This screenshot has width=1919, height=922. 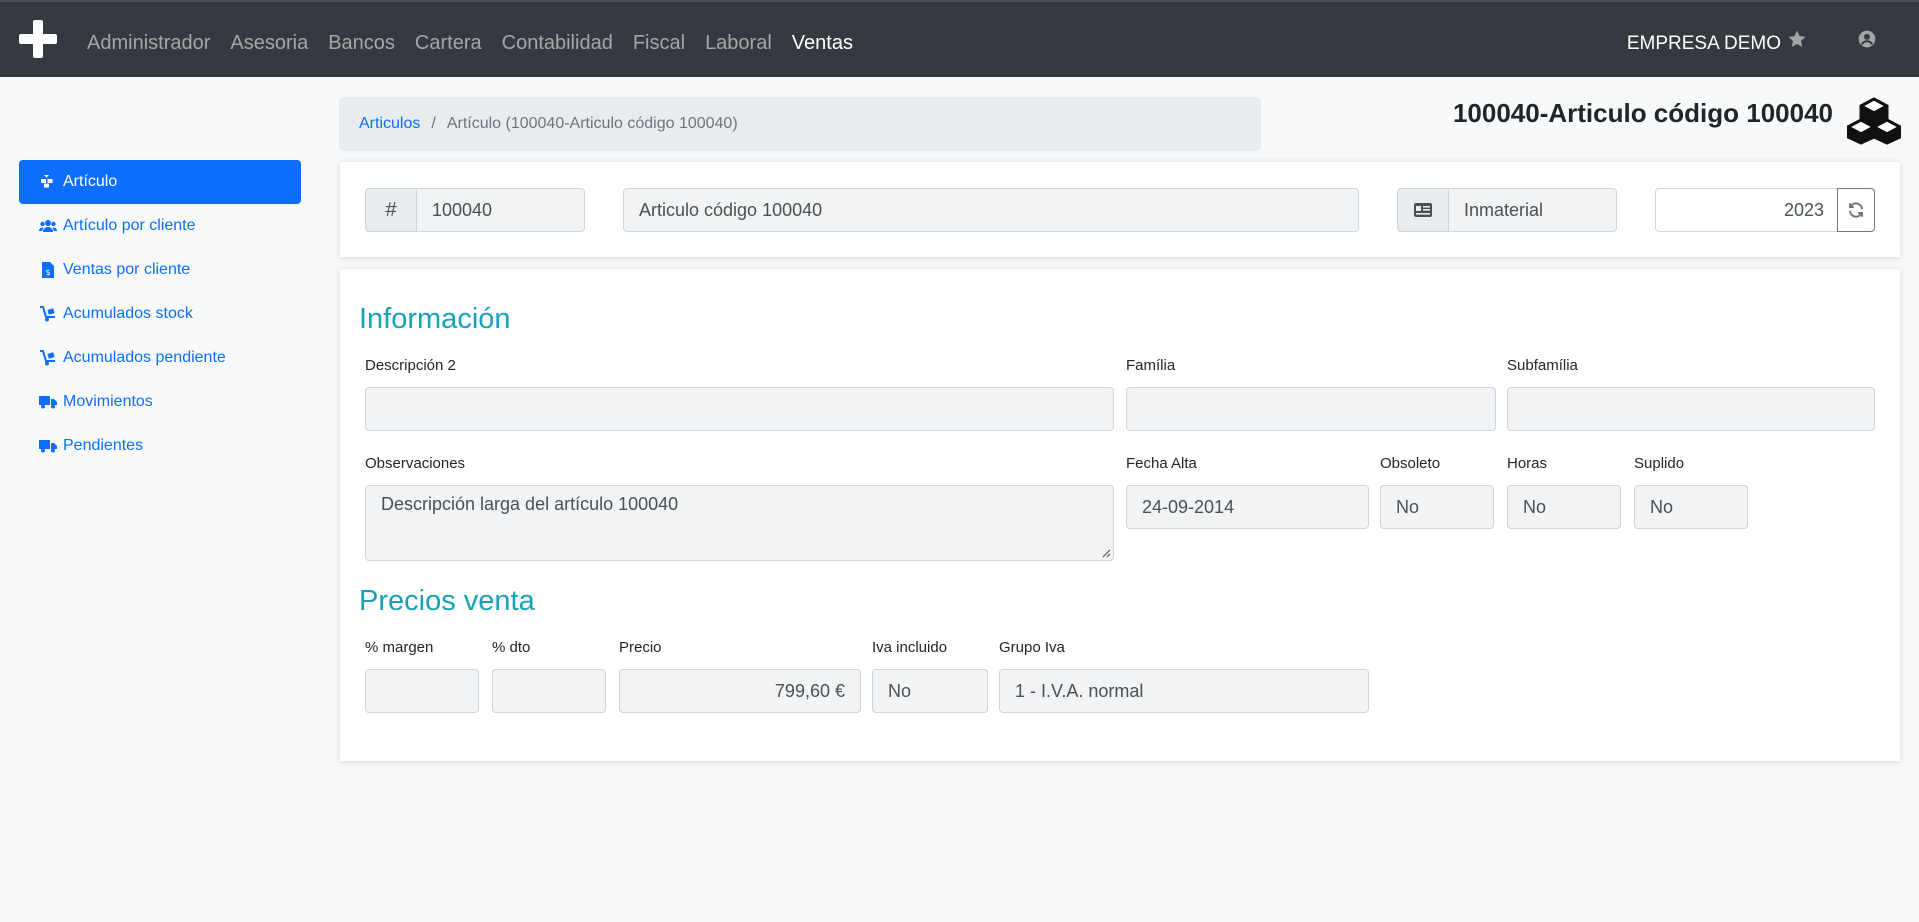 What do you see at coordinates (448, 43) in the screenshot?
I see `nav-item-cartera: Cartera` at bounding box center [448, 43].